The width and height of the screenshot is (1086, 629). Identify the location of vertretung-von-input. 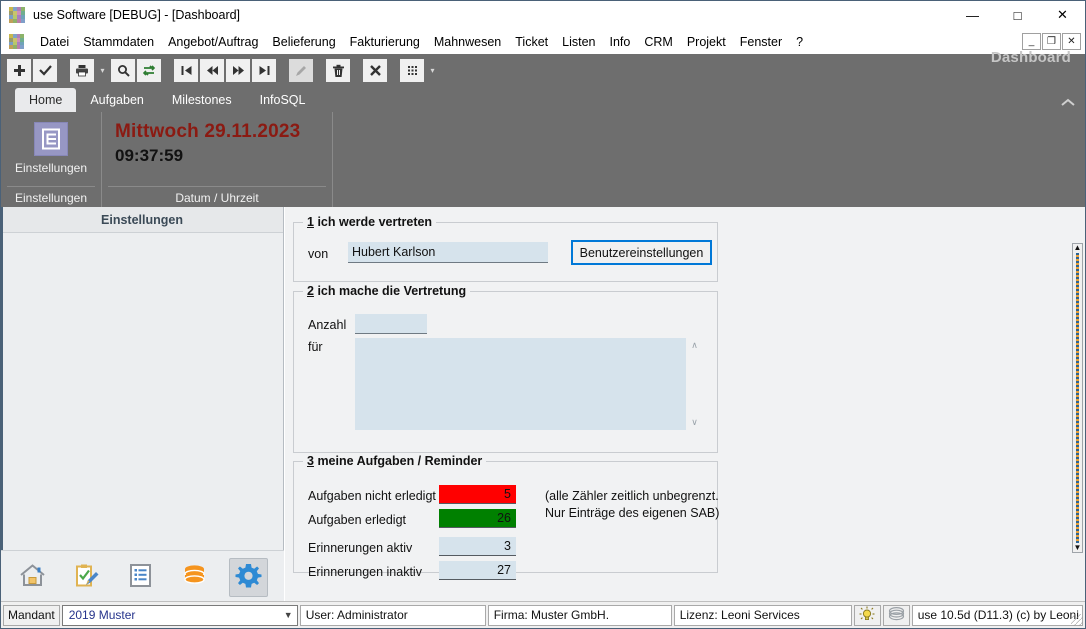
(448, 252).